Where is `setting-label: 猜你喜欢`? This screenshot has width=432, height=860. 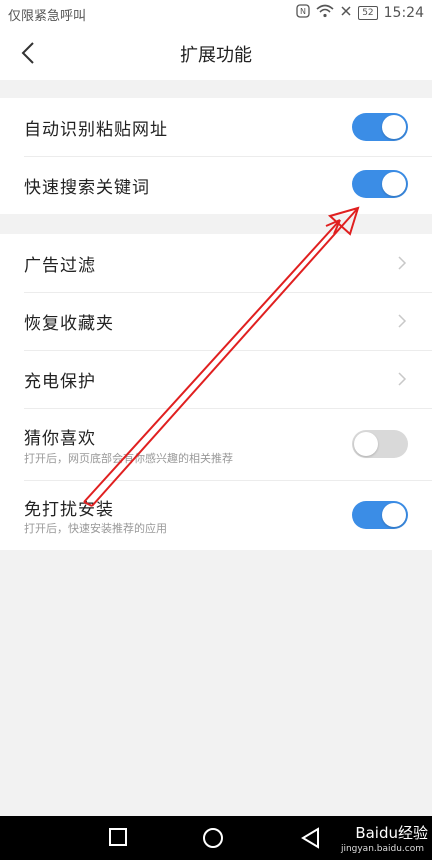
setting-label: 猜你喜欢 is located at coordinates (60, 439).